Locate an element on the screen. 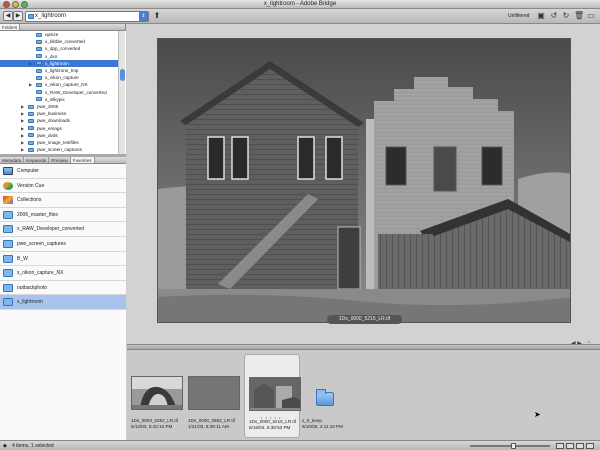  favorite-label: x_lightroom is located at coordinates (30, 302).